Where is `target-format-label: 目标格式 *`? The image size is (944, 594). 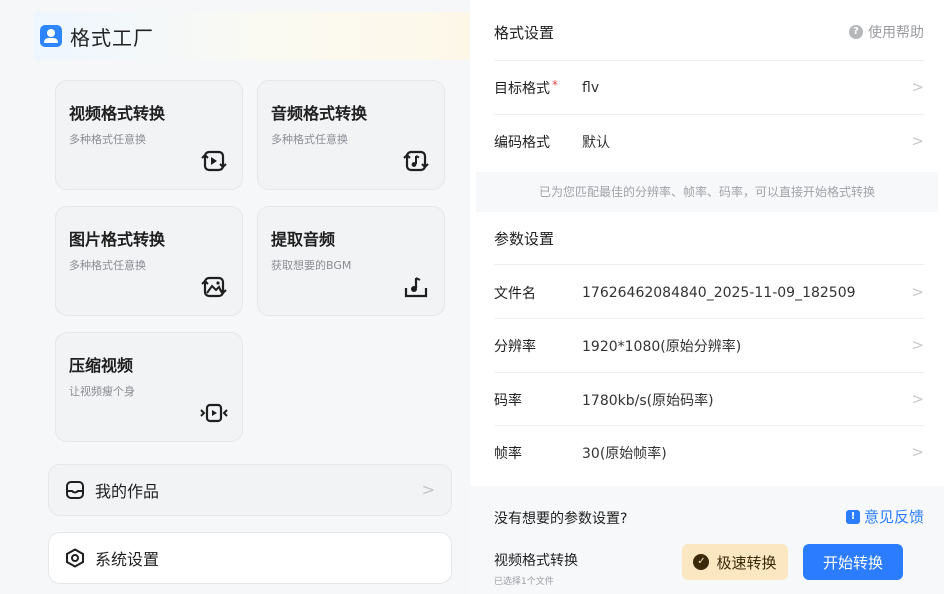 target-format-label: 目标格式 * is located at coordinates (538, 88).